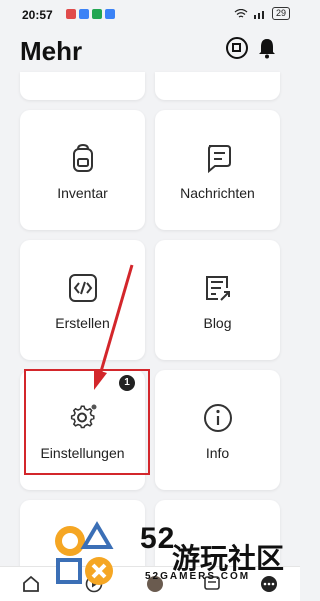 The width and height of the screenshot is (320, 601). What do you see at coordinates (31, 584) in the screenshot?
I see `home-icon` at bounding box center [31, 584].